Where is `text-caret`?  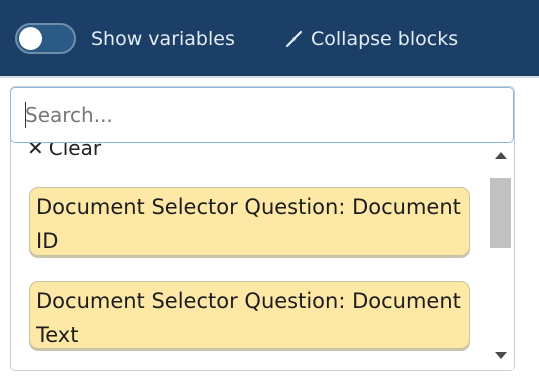
text-caret is located at coordinates (25, 115).